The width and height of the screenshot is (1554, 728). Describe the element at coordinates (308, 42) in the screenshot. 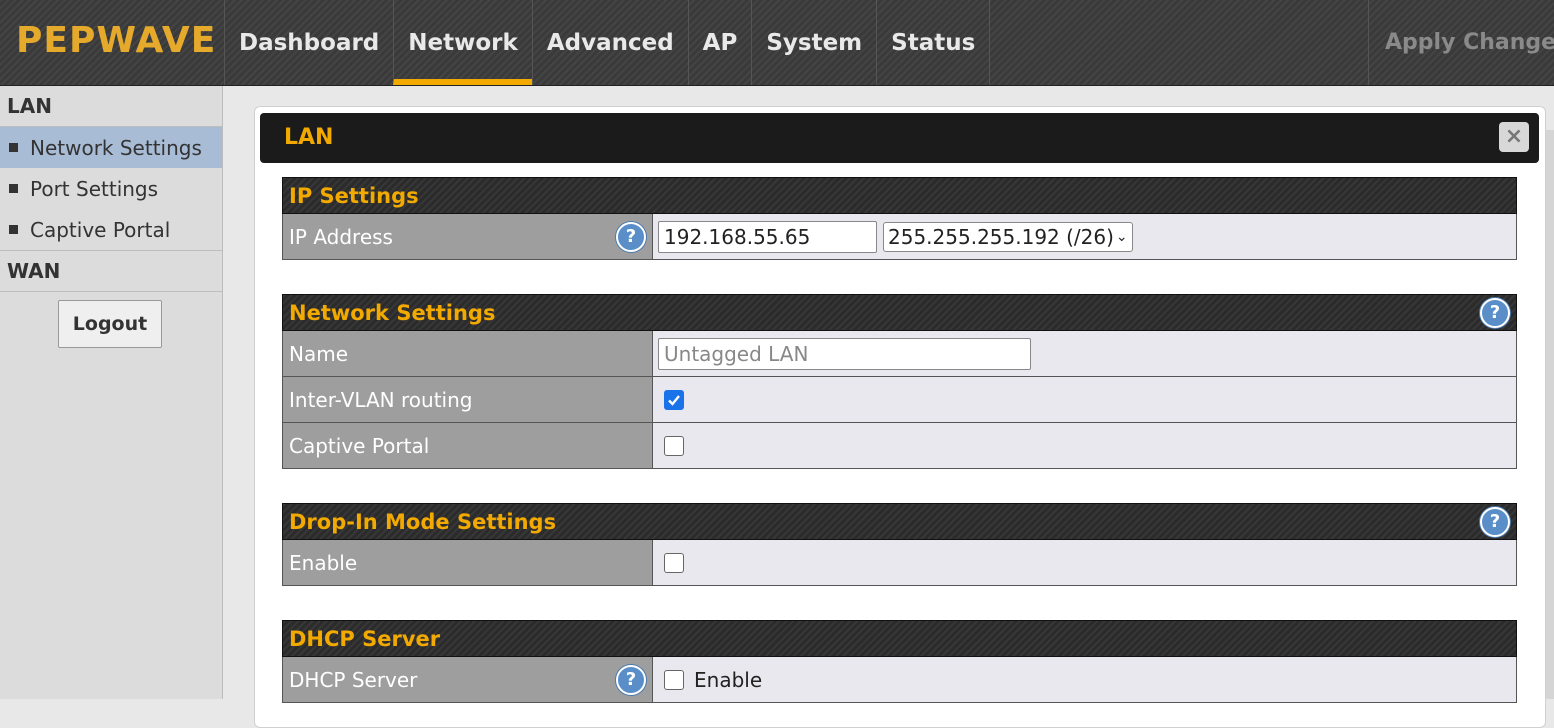

I see `tab-dashboard: Dashboard` at that location.